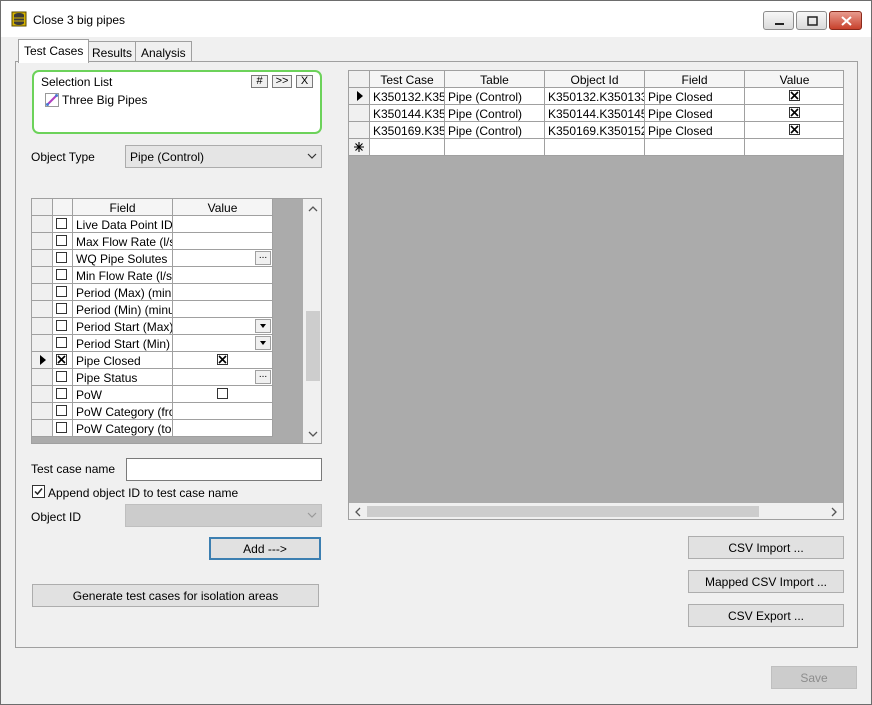 This screenshot has height=705, width=872. Describe the element at coordinates (407, 113) in the screenshot. I see `test-case-cell: K350144.K350` at that location.